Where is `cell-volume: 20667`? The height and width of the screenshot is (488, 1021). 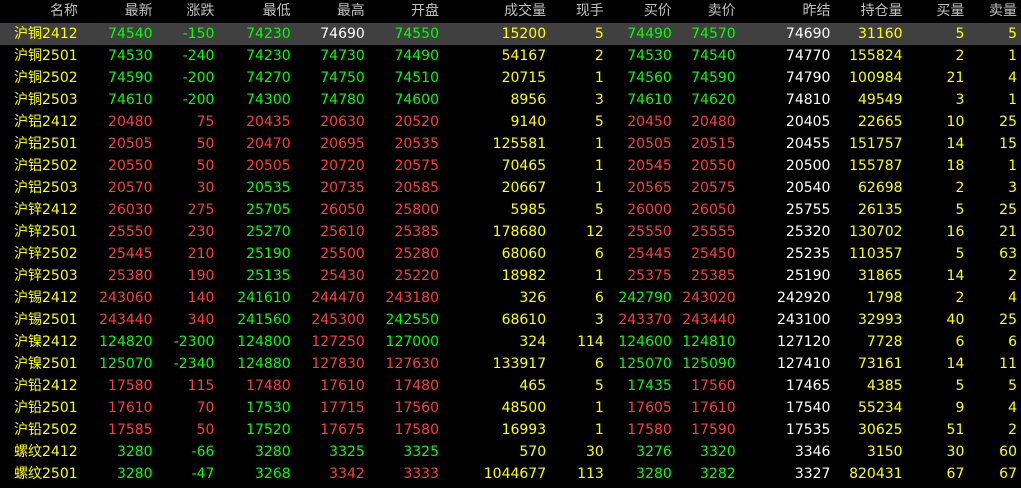 cell-volume: 20667 is located at coordinates (524, 187).